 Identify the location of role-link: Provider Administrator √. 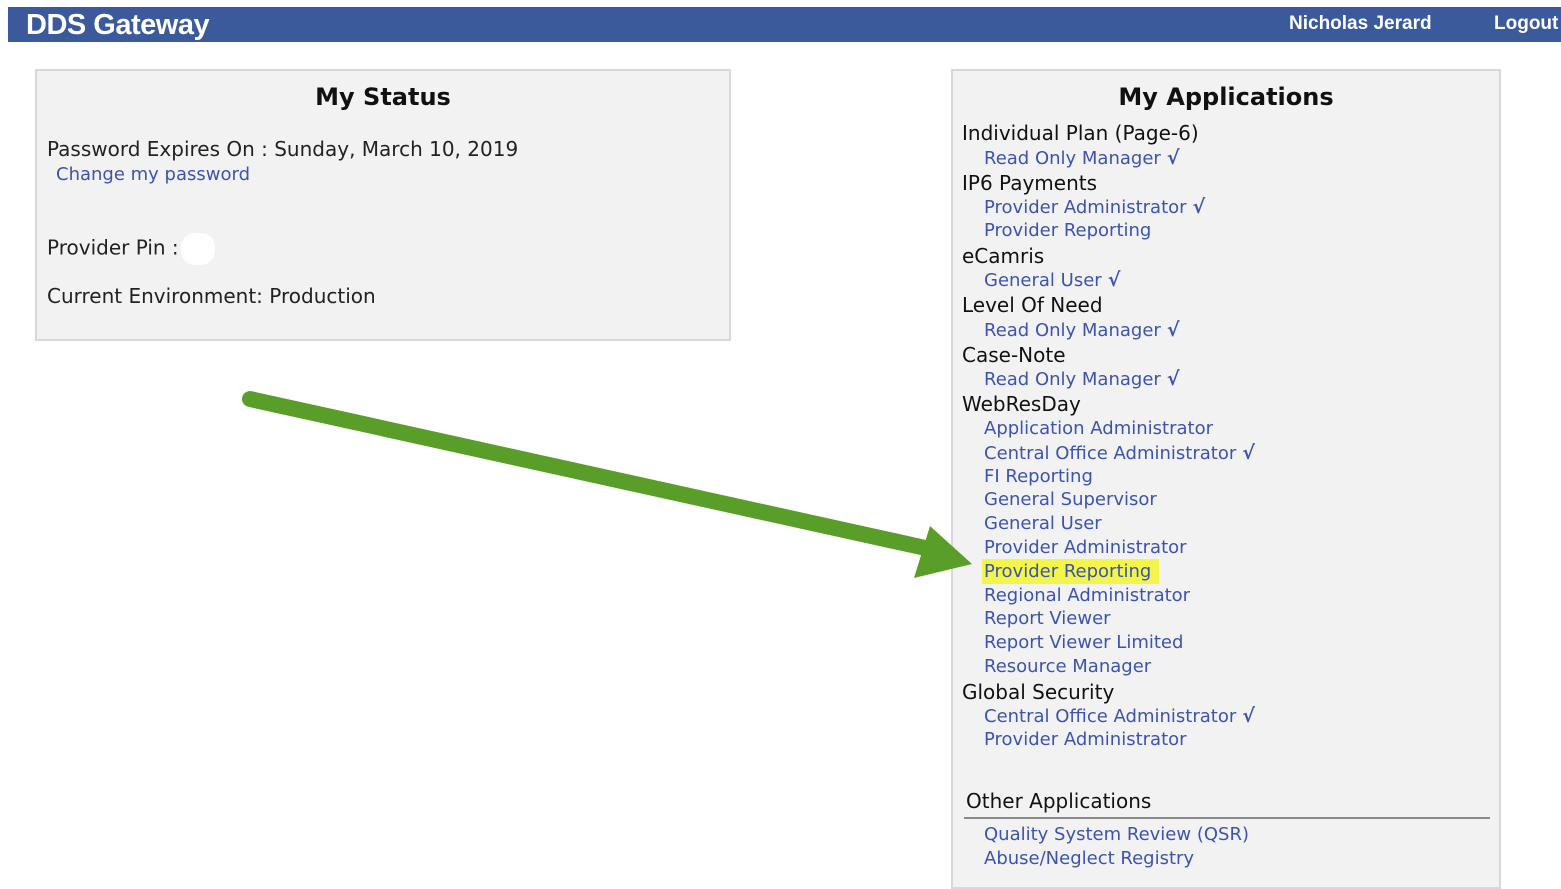
(1094, 207).